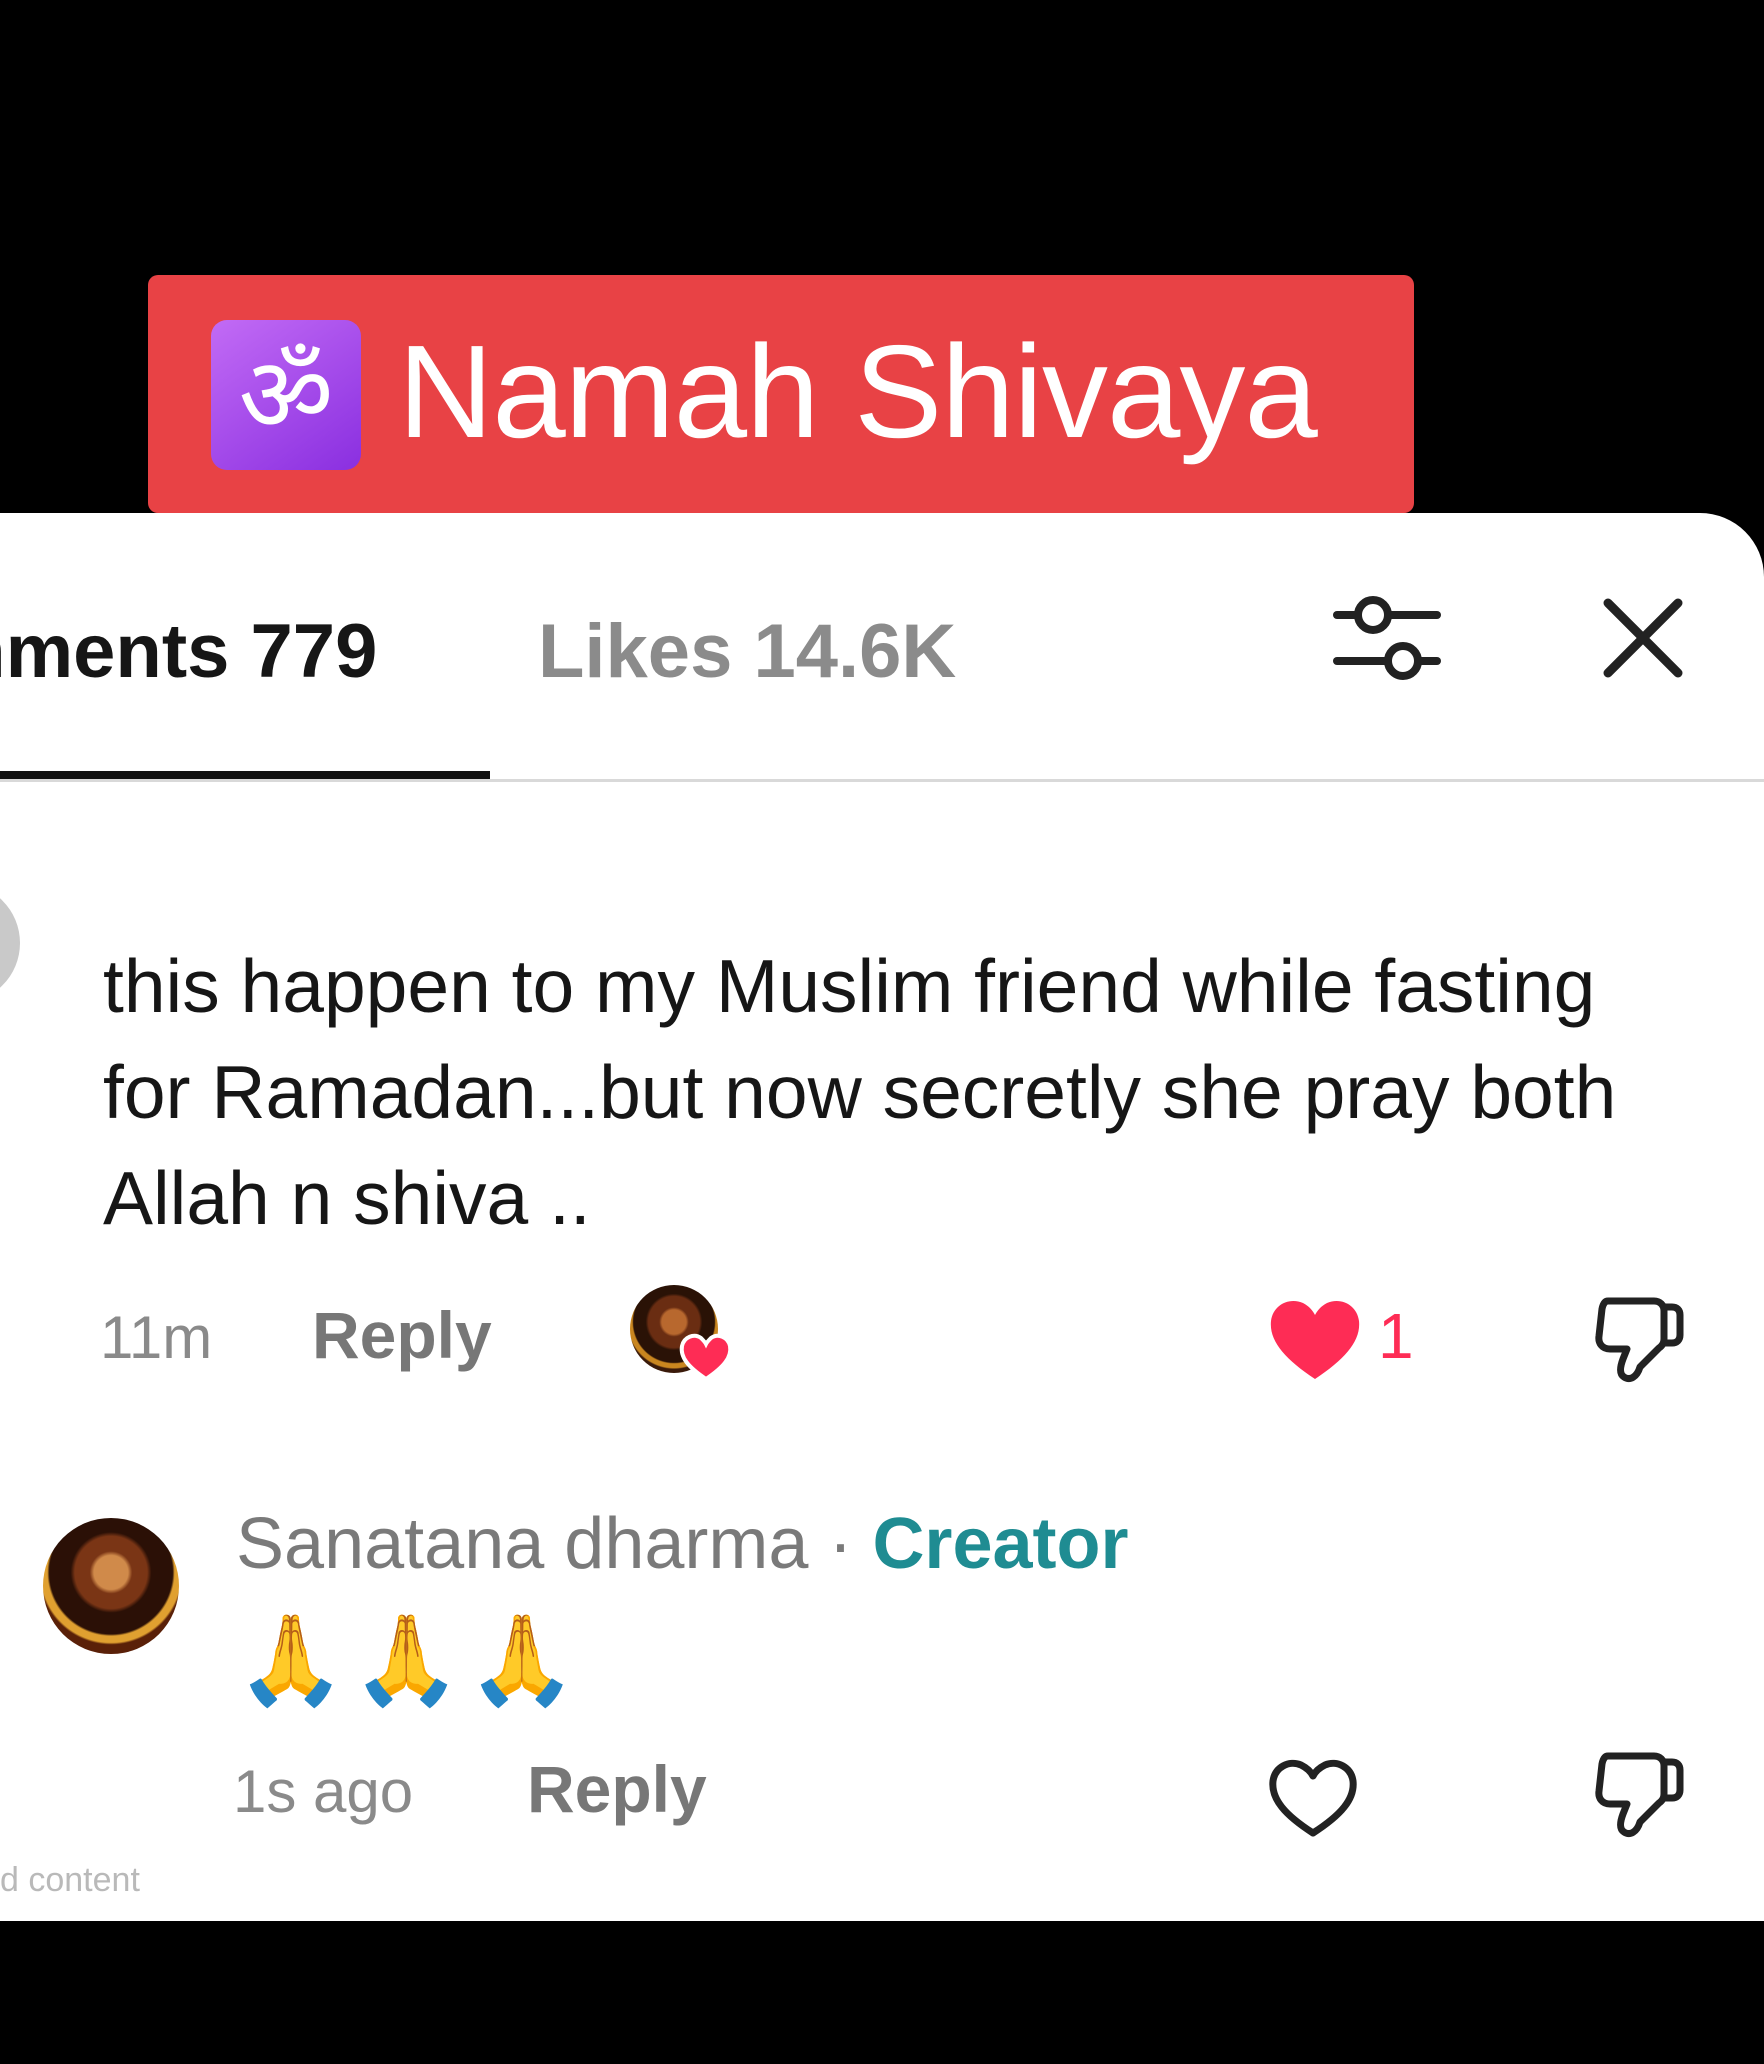  Describe the element at coordinates (617, 1789) in the screenshot. I see `reply-reply-button: Reply` at that location.